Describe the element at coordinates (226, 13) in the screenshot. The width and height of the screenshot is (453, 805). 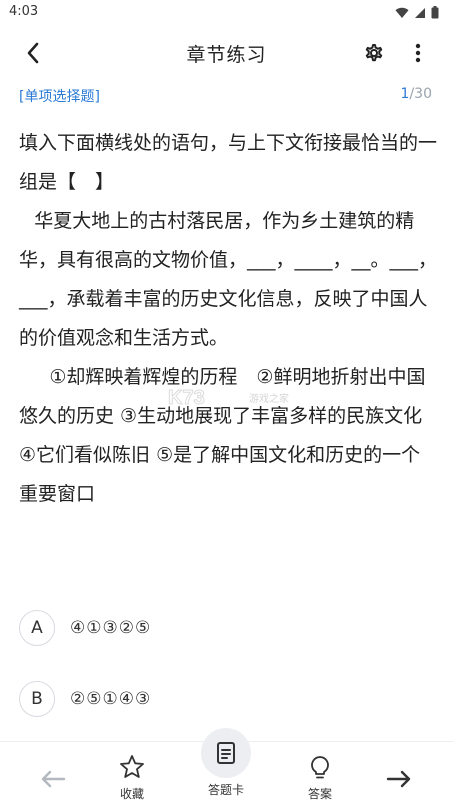
I see `status-bar: 4:03` at that location.